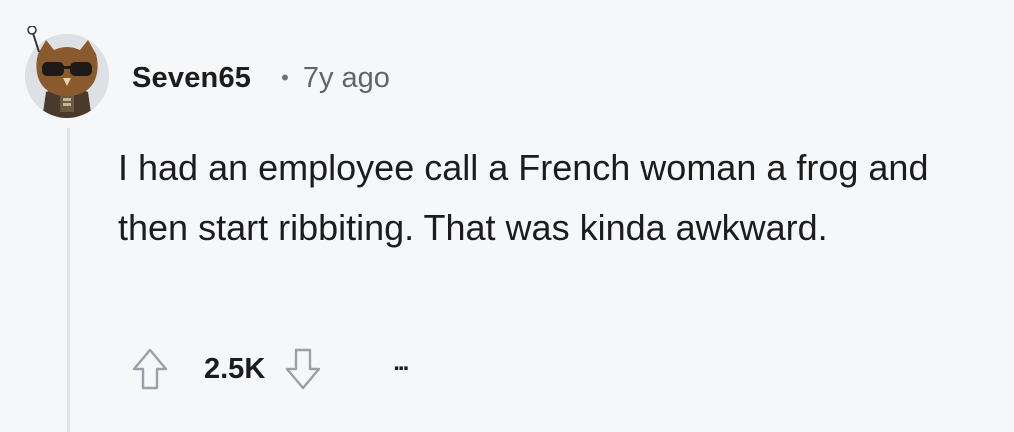 This screenshot has height=432, width=1014. What do you see at coordinates (235, 368) in the screenshot?
I see `vote-score: 2.5K` at bounding box center [235, 368].